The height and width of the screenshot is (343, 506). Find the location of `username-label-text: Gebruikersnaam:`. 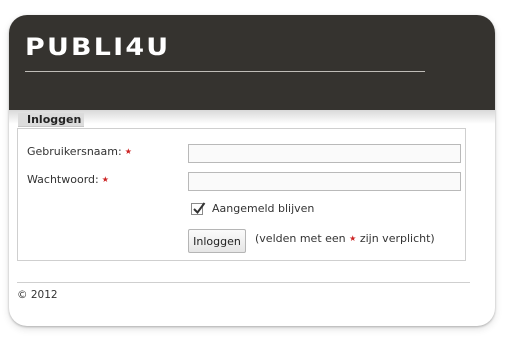

username-label-text: Gebruikersnaam: is located at coordinates (74, 151).